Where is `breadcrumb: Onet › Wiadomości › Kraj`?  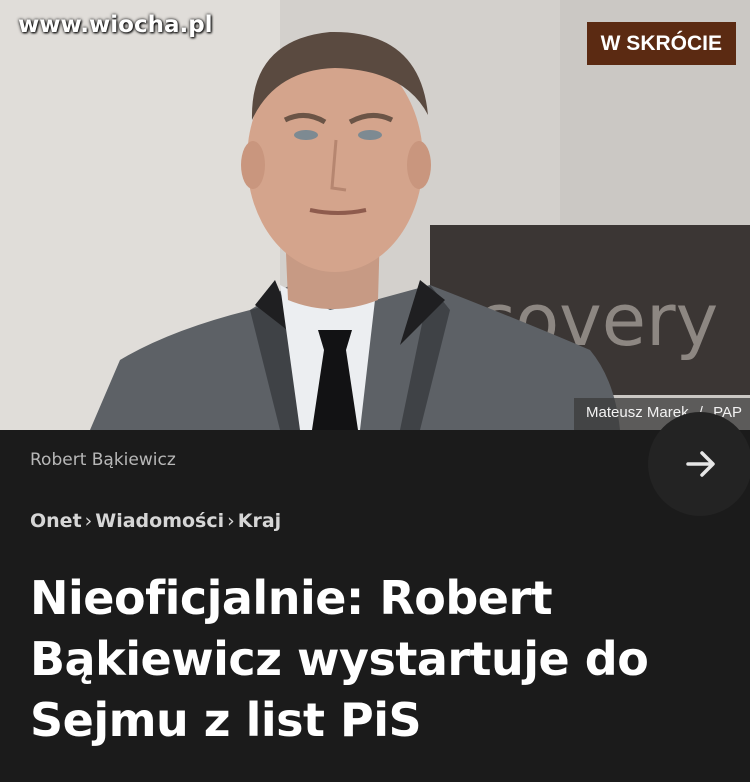 breadcrumb: Onet › Wiadomości › Kraj is located at coordinates (155, 521).